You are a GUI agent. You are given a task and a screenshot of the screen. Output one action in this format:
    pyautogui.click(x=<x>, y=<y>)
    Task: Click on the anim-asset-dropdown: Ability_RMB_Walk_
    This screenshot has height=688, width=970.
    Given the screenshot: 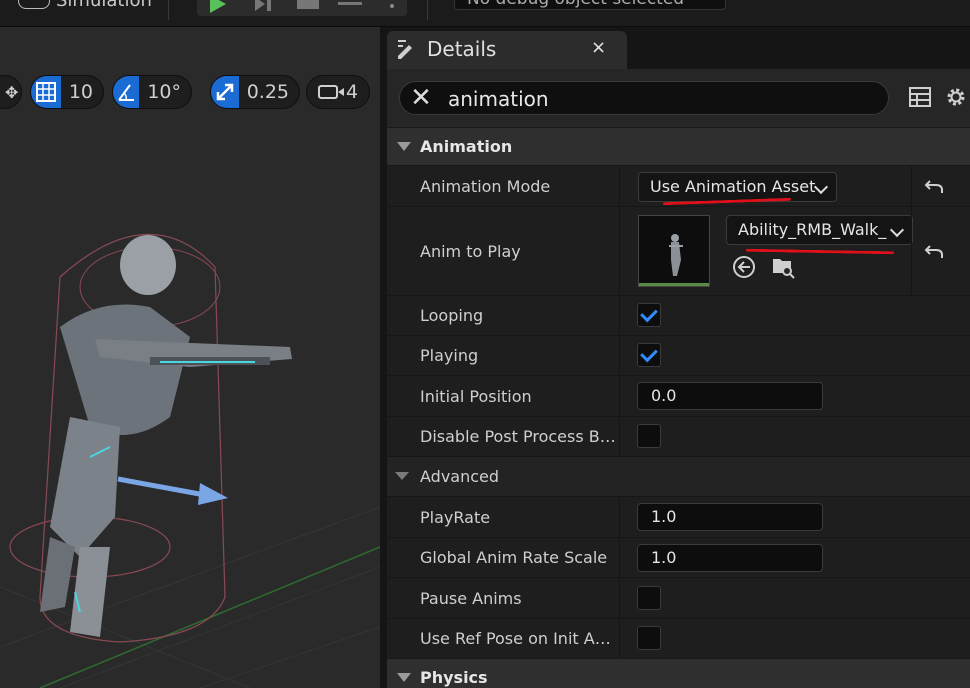 What is the action you would take?
    pyautogui.click(x=819, y=230)
    